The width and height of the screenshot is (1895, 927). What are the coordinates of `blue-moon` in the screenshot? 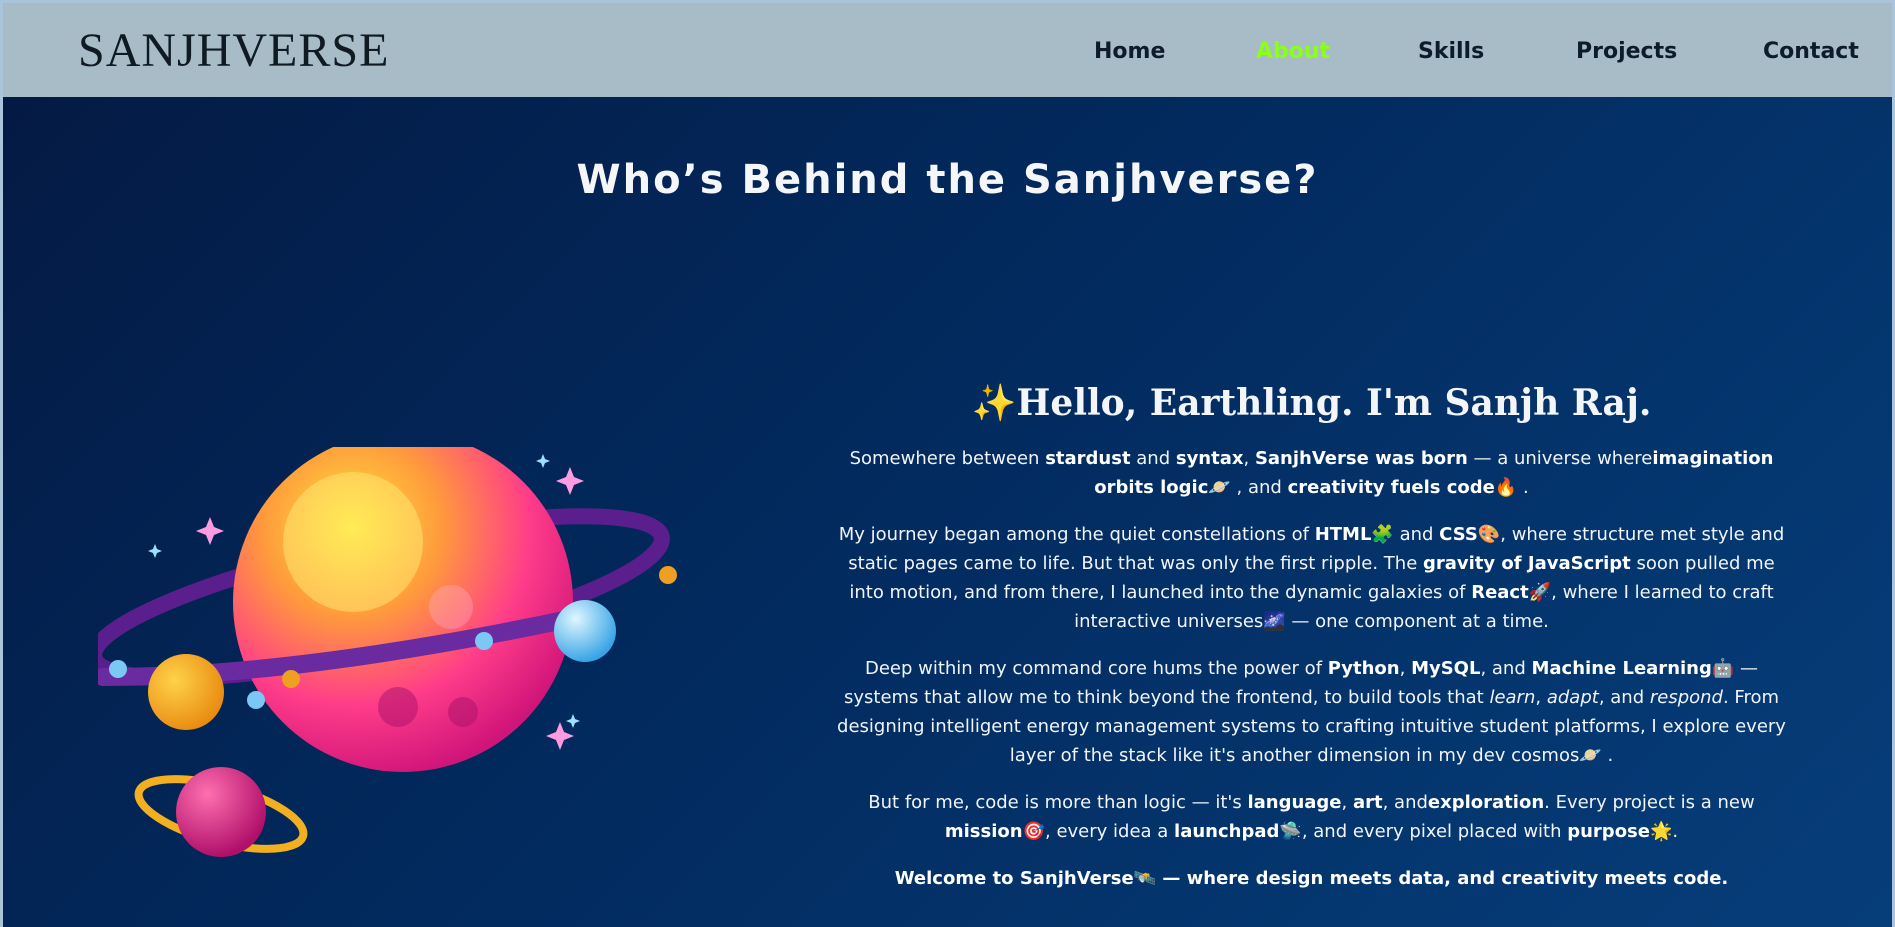 It's located at (585, 631).